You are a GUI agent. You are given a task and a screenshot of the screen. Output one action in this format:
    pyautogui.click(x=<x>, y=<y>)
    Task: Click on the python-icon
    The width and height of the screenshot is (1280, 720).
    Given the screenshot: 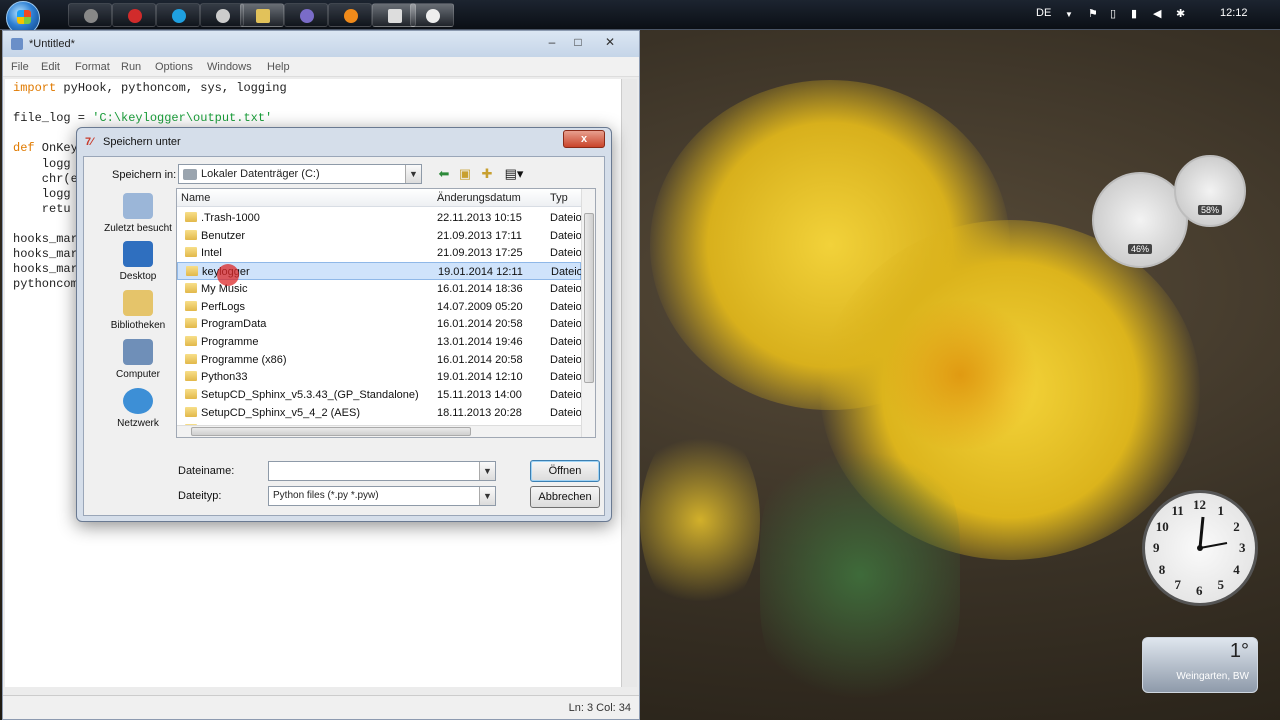 What is the action you would take?
    pyautogui.click(x=433, y=16)
    